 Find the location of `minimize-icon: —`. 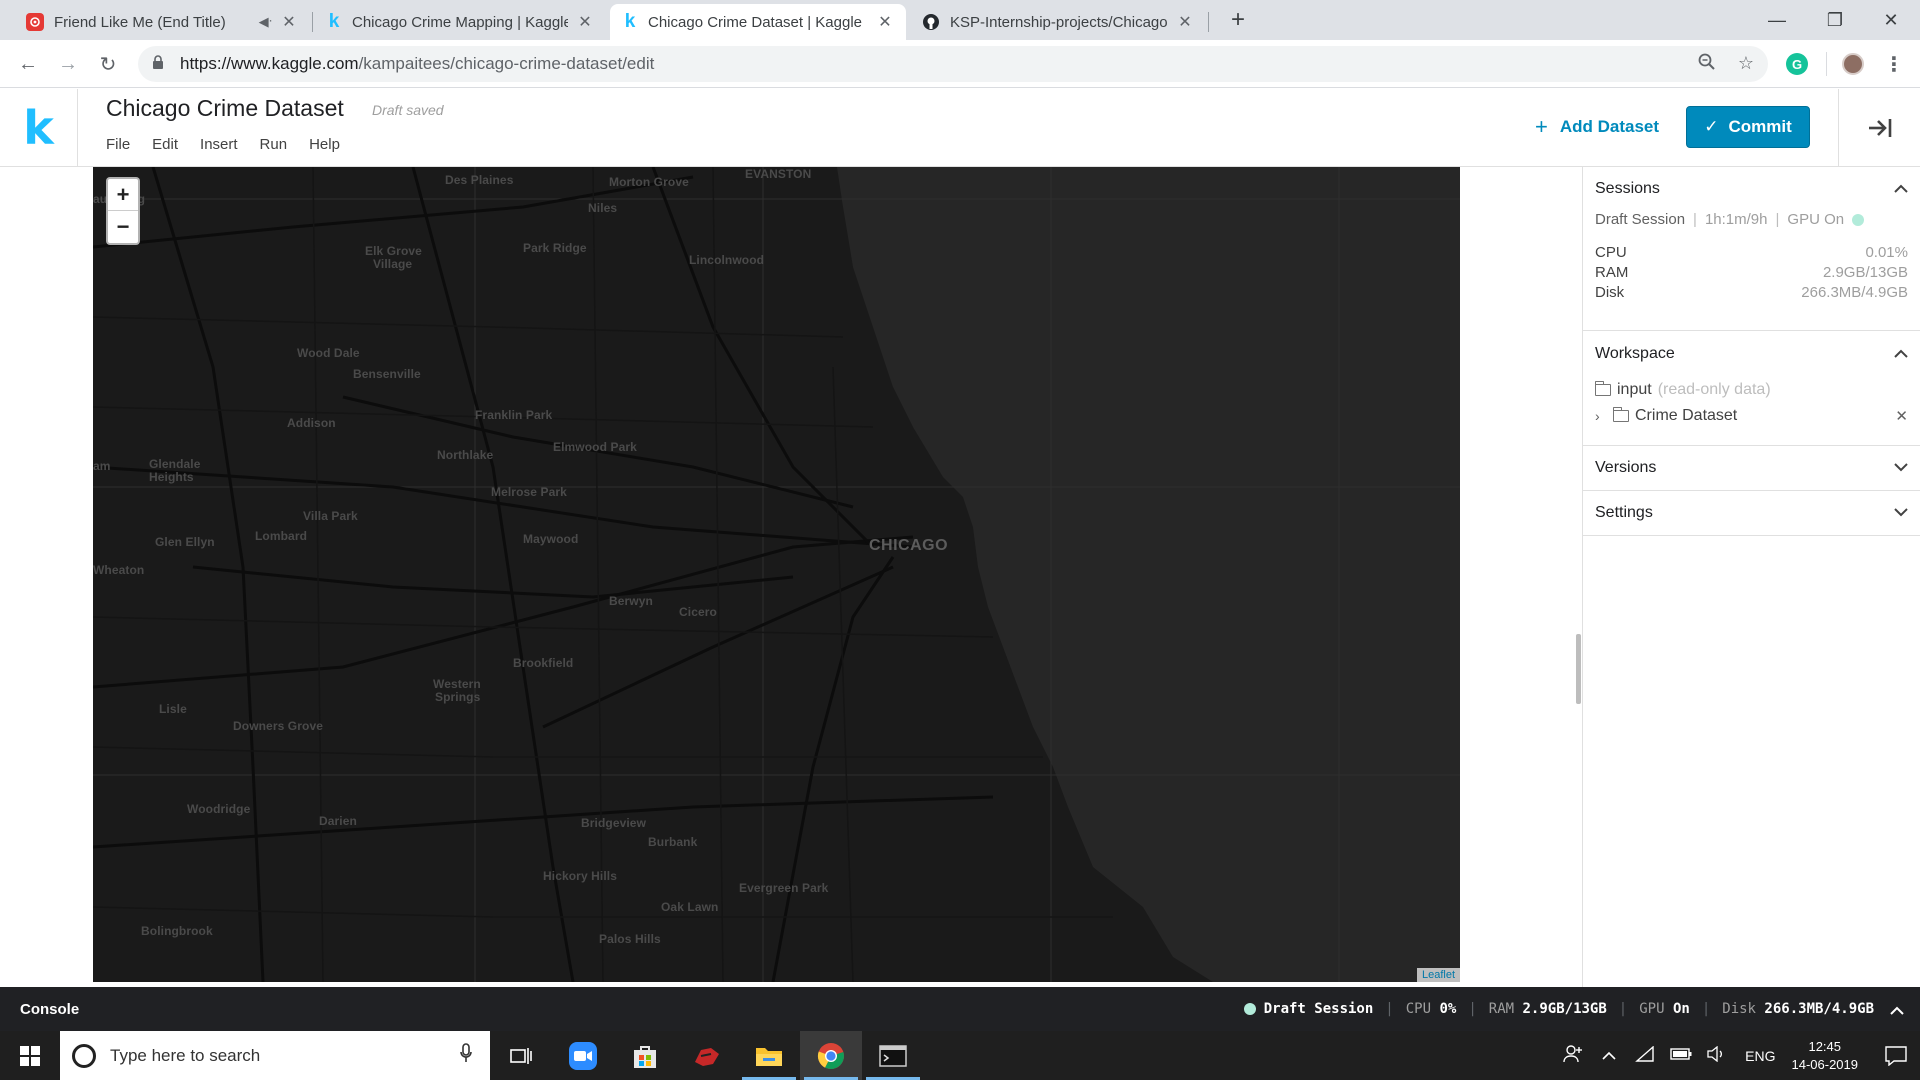

minimize-icon: — is located at coordinates (1777, 20).